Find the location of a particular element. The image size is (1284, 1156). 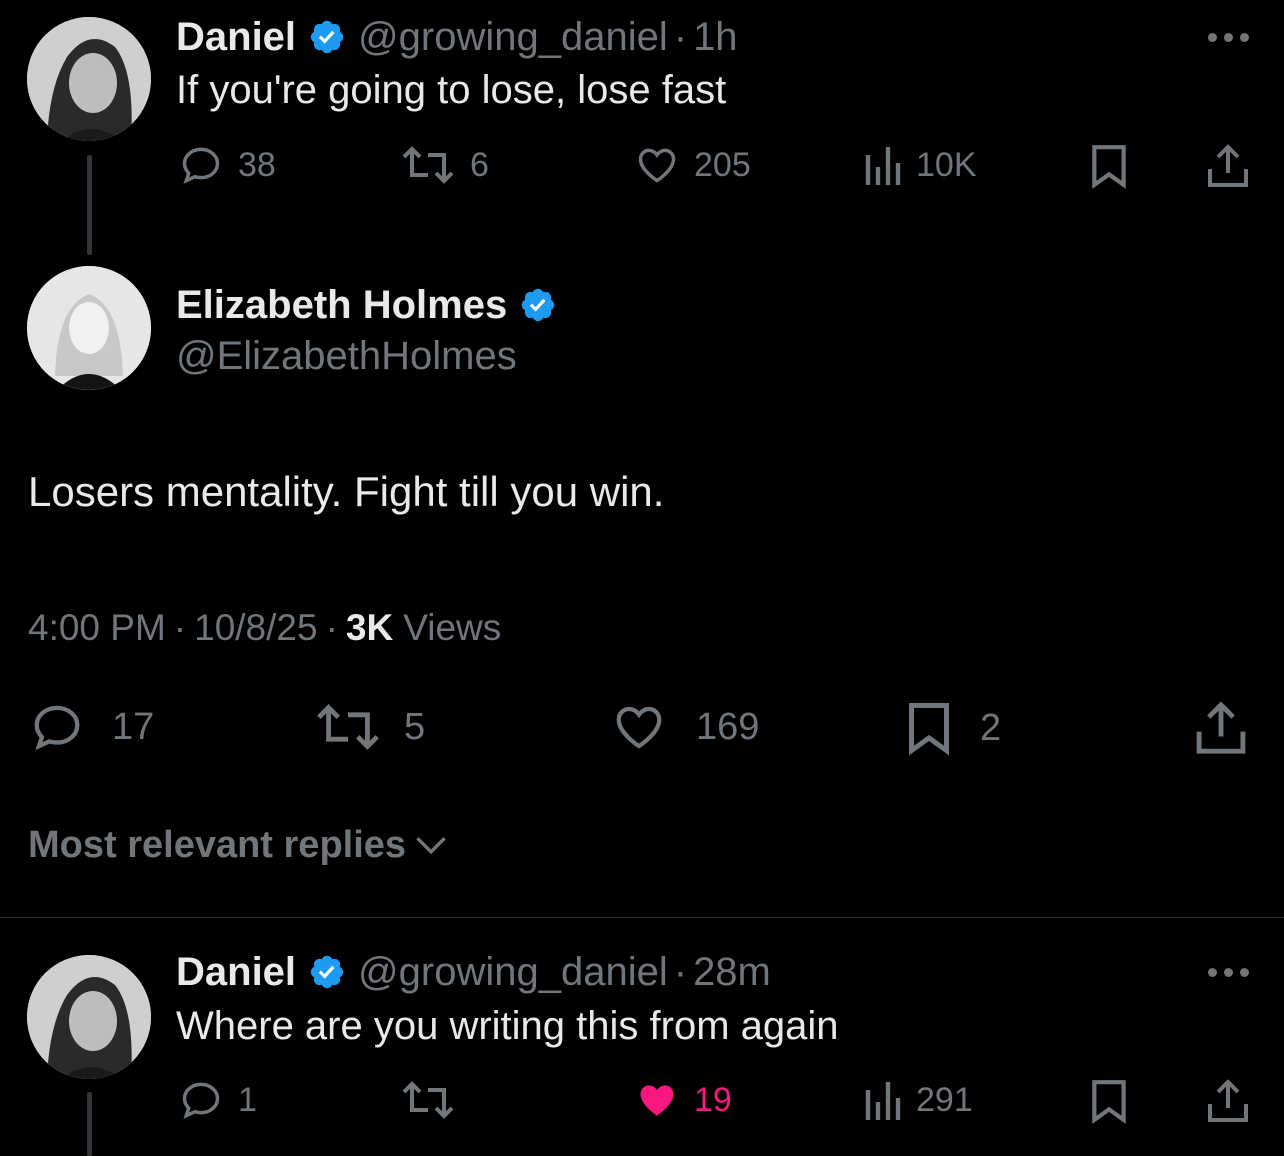

retweet-count: 5 is located at coordinates (415, 726).